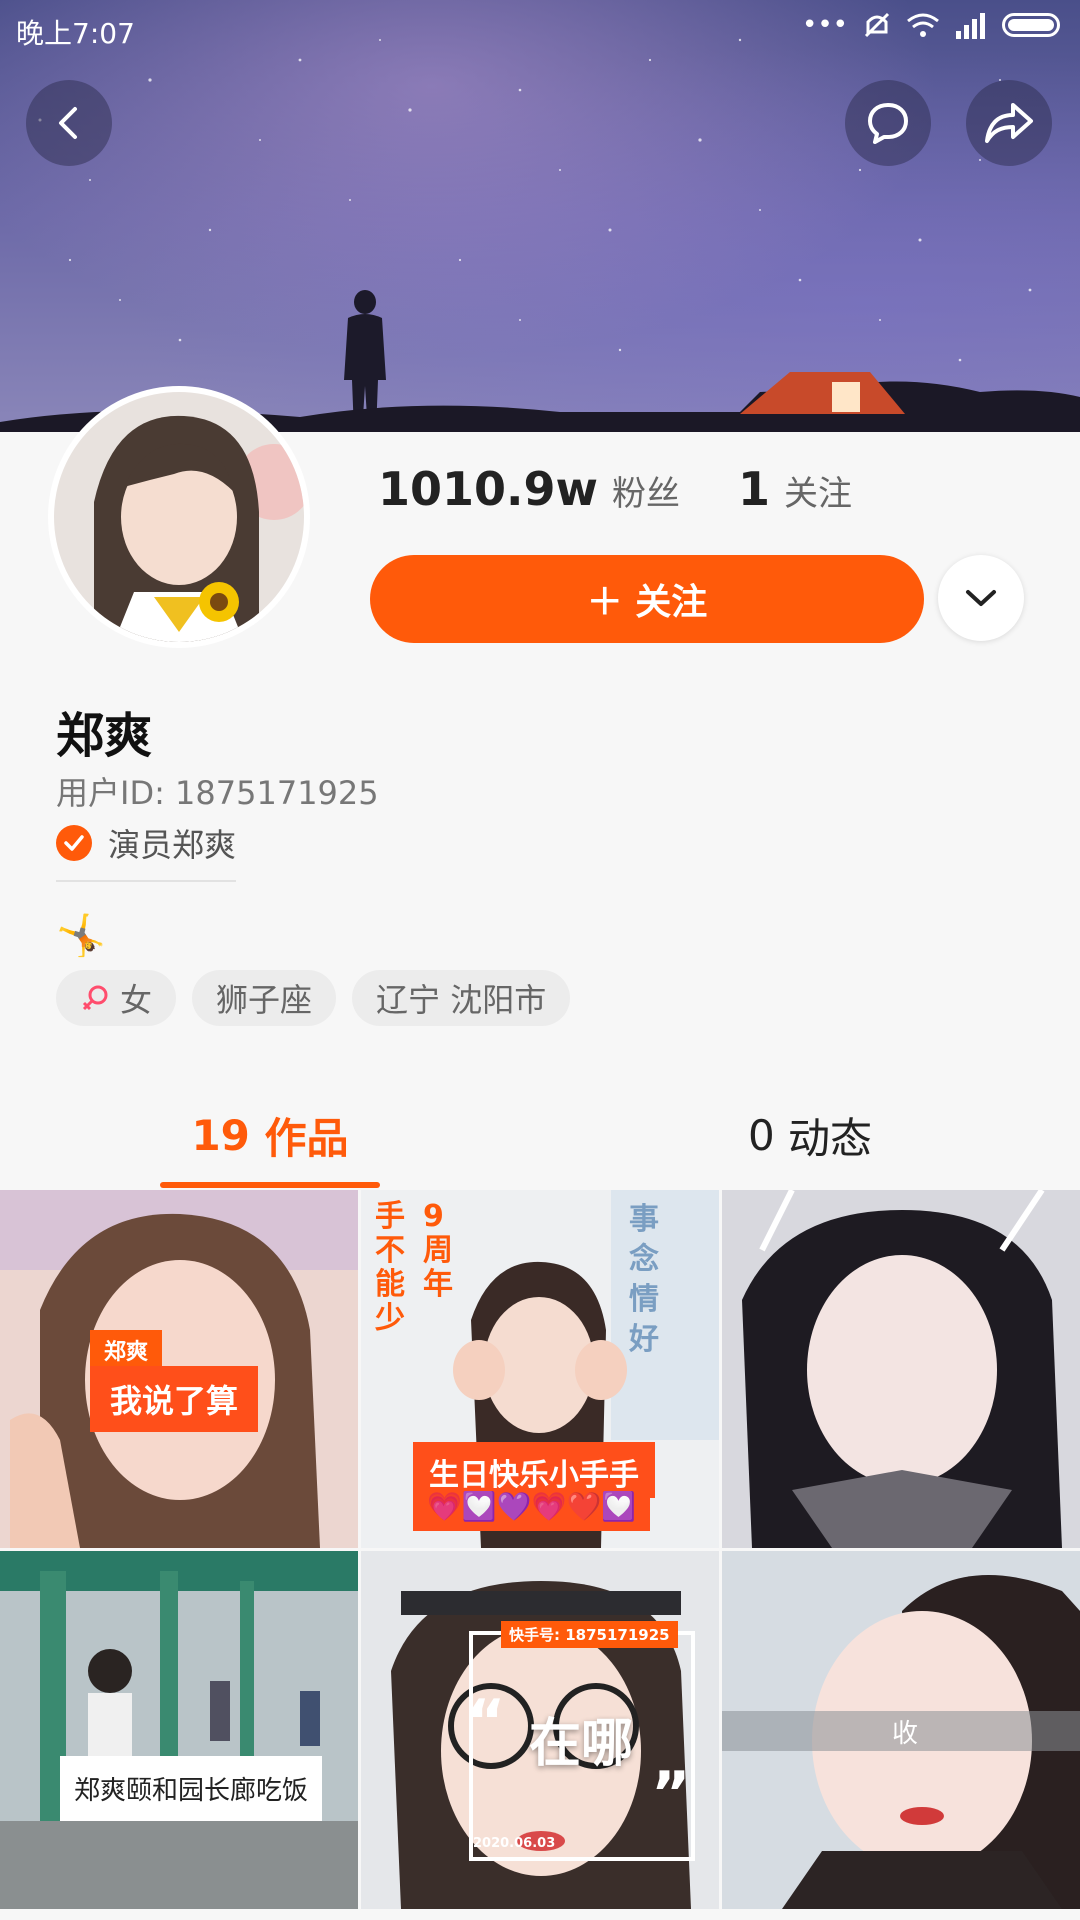 The image size is (1080, 1920). I want to click on tab-moments-count: 0, so click(761, 1135).